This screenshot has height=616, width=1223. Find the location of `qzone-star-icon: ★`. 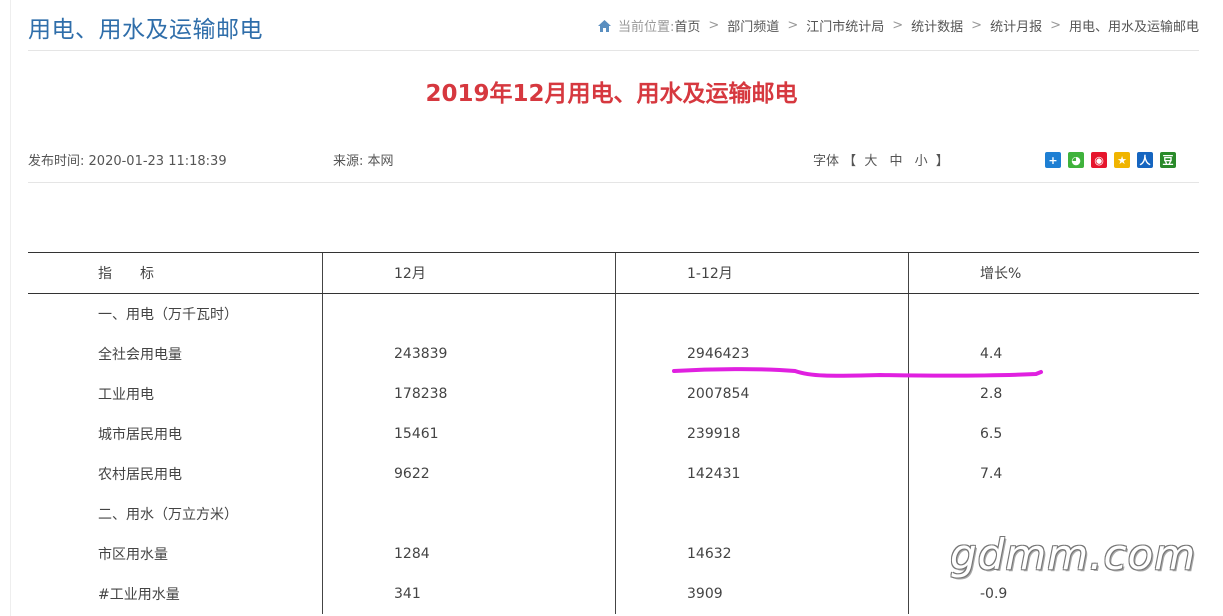

qzone-star-icon: ★ is located at coordinates (1122, 160).